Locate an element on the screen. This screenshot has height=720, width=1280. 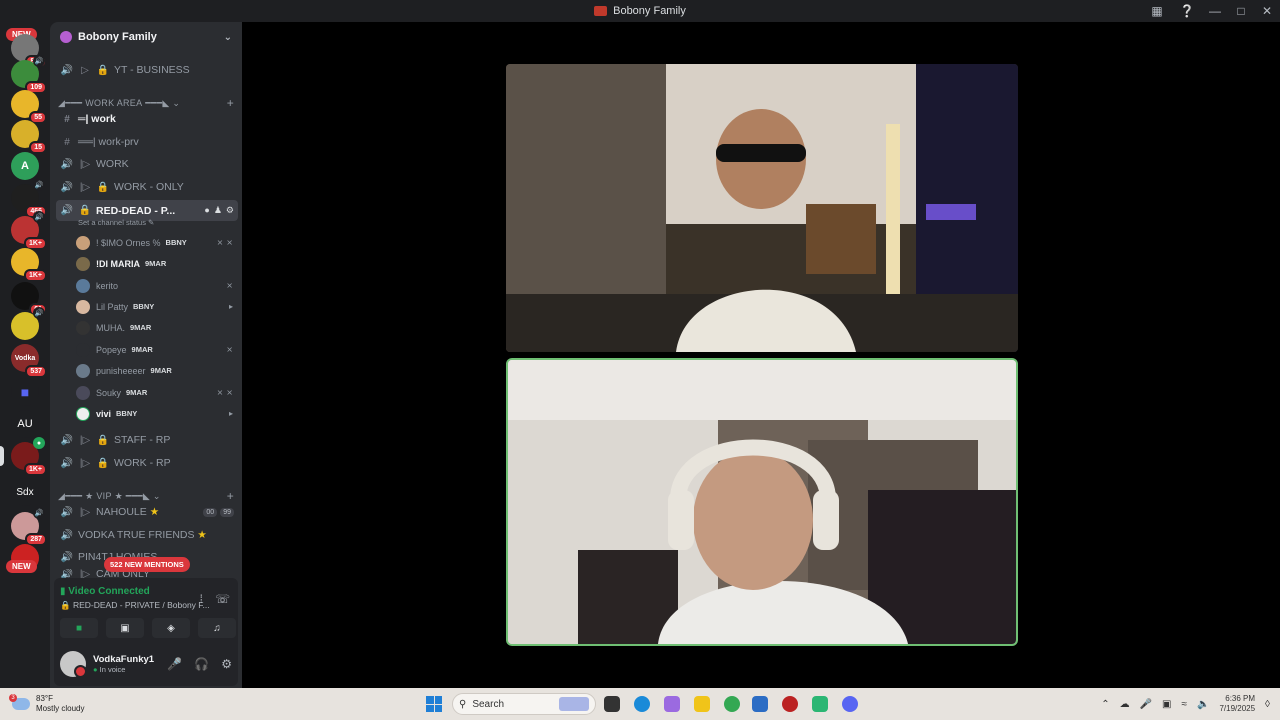
server-icon-6: 🔊 1K+ is located at coordinates (29, 230).